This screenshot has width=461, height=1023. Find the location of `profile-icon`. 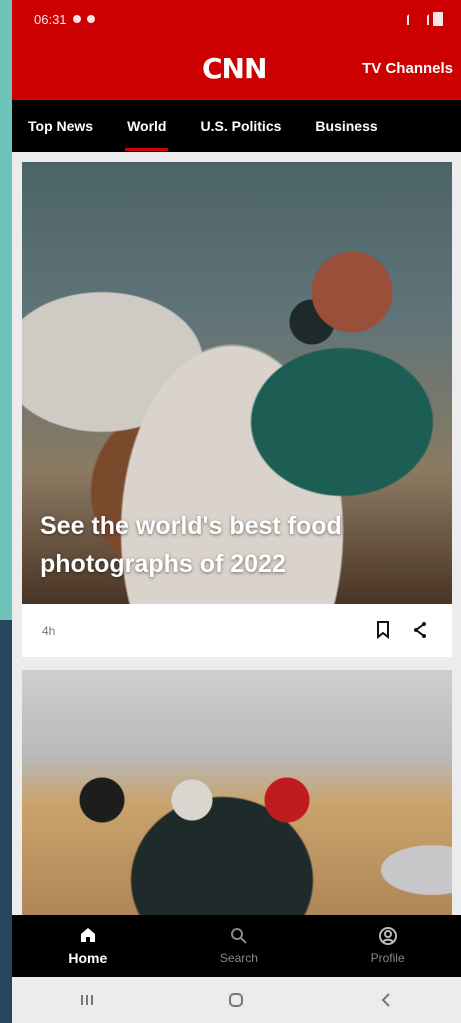

profile-icon is located at coordinates (387, 936).